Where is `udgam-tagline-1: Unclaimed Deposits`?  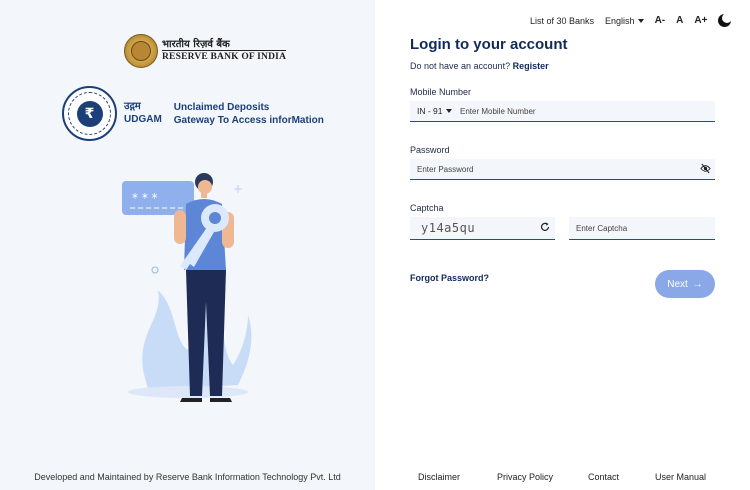
udgam-tagline-1: Unclaimed Deposits is located at coordinates (221, 107).